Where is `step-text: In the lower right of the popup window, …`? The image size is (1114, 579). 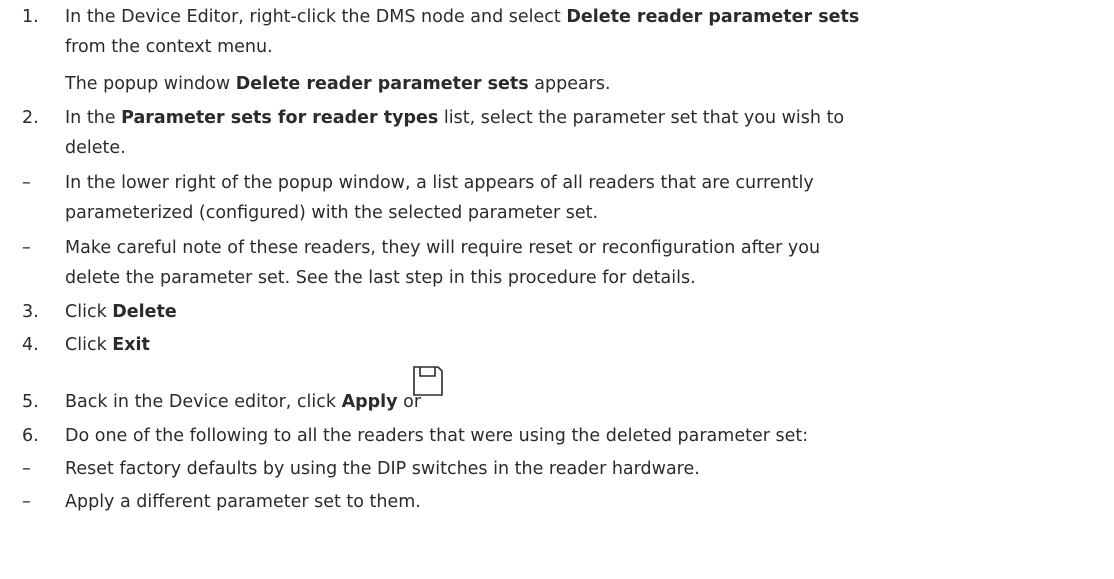 step-text: In the lower right of the popup window, … is located at coordinates (439, 183).